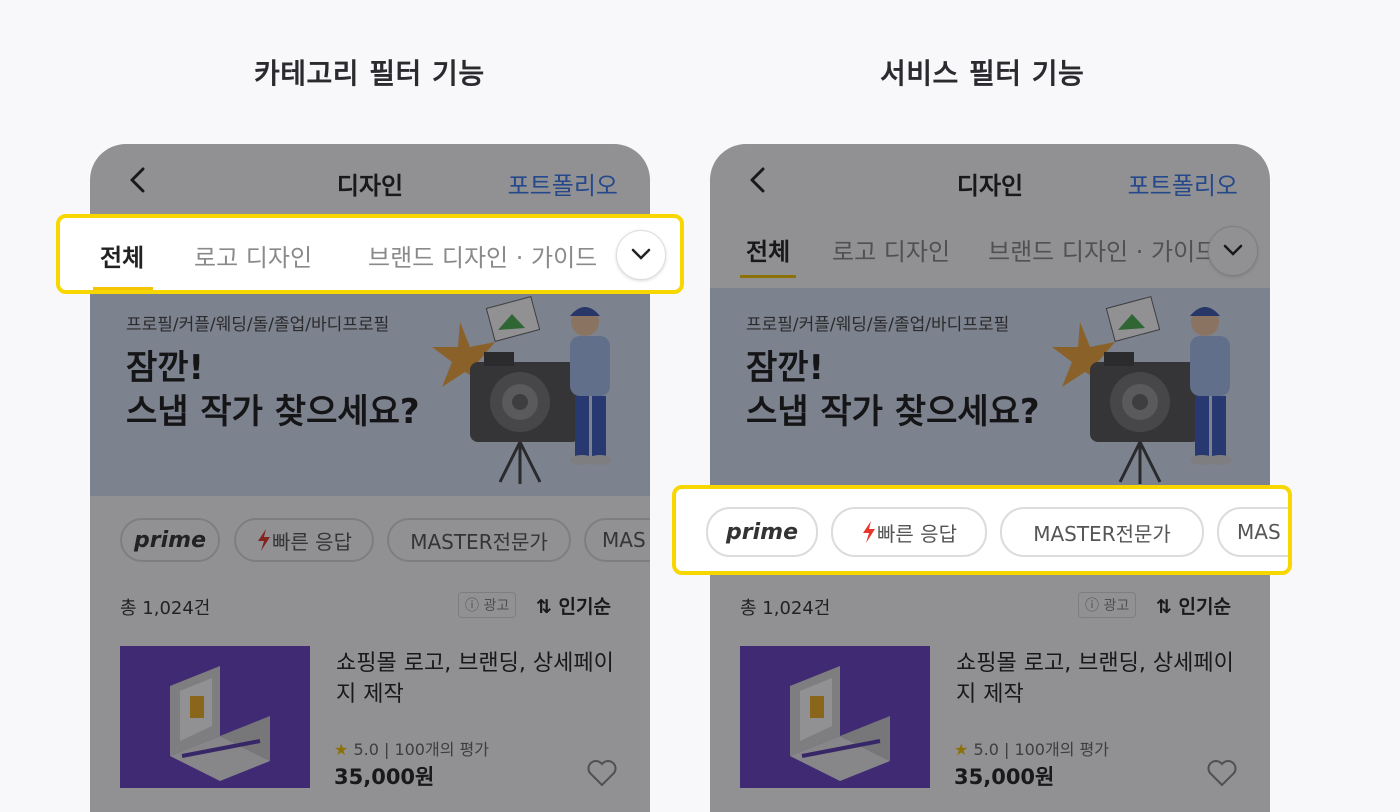 Image resolution: width=1400 pixels, height=812 pixels. What do you see at coordinates (369, 73) in the screenshot?
I see `section-title-category: 카테고리 필터 기능` at bounding box center [369, 73].